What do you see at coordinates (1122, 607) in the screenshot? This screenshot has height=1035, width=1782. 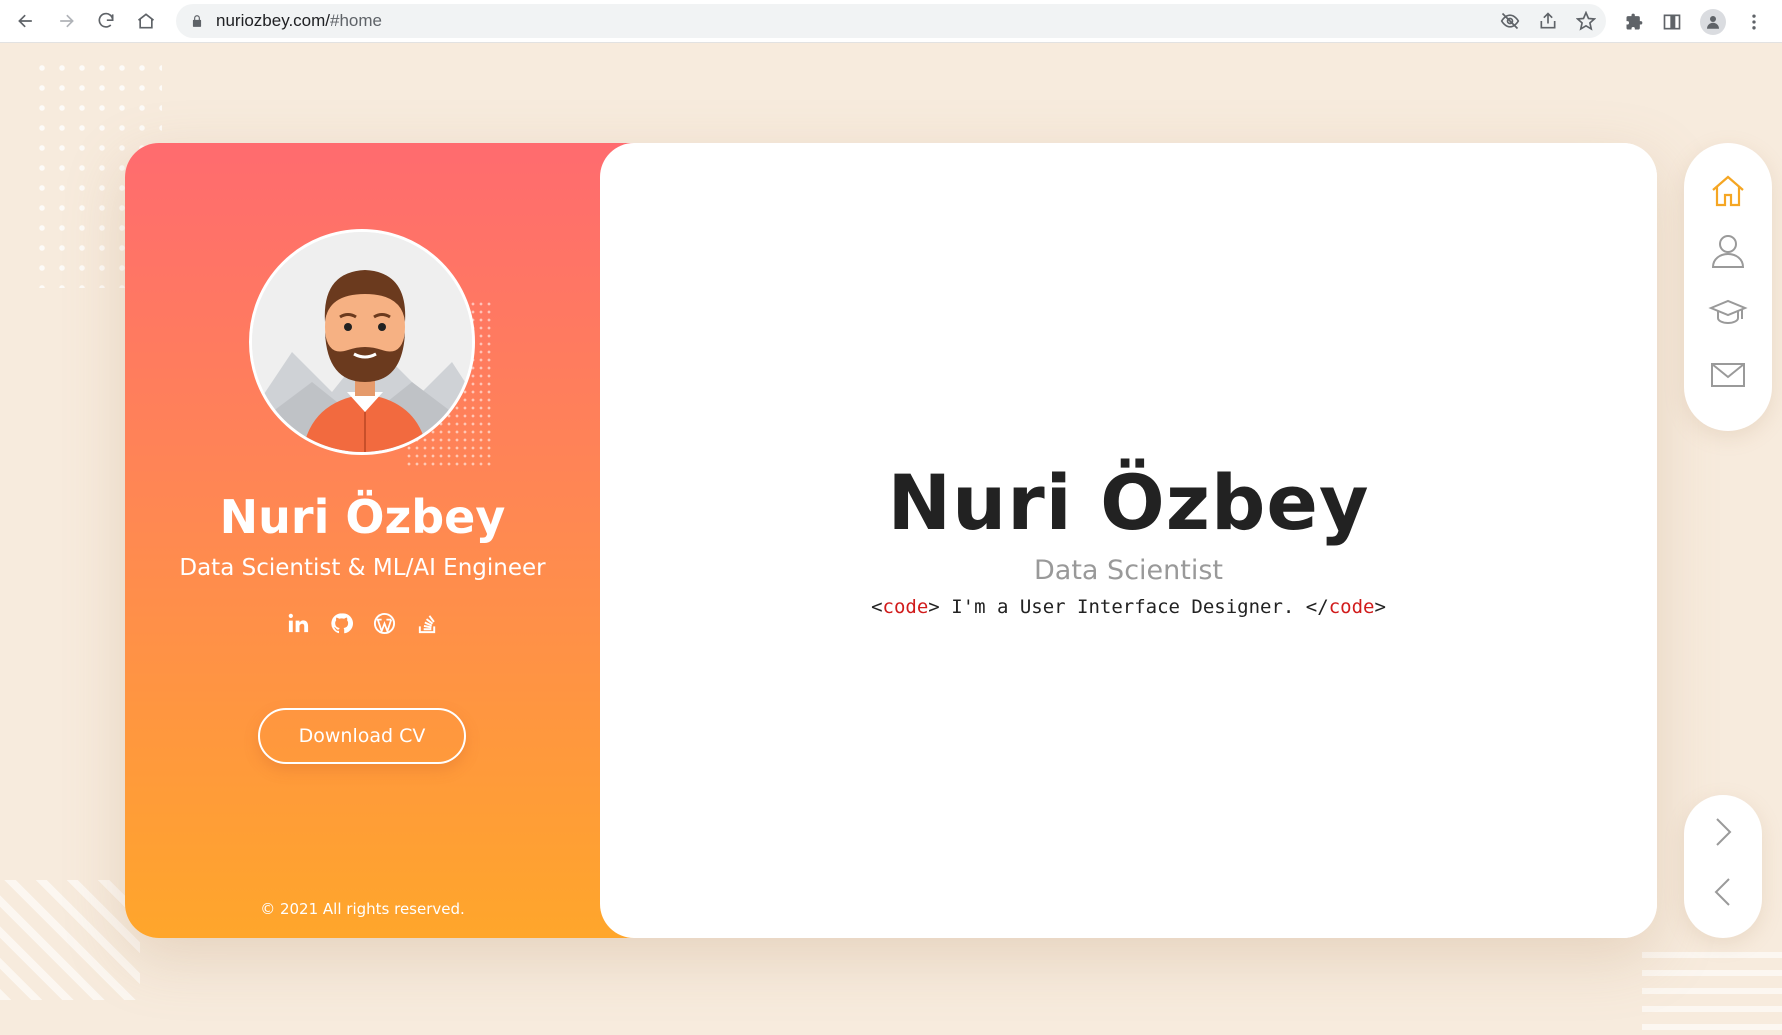 I see `code-text: I'm a User Interface Designer.` at bounding box center [1122, 607].